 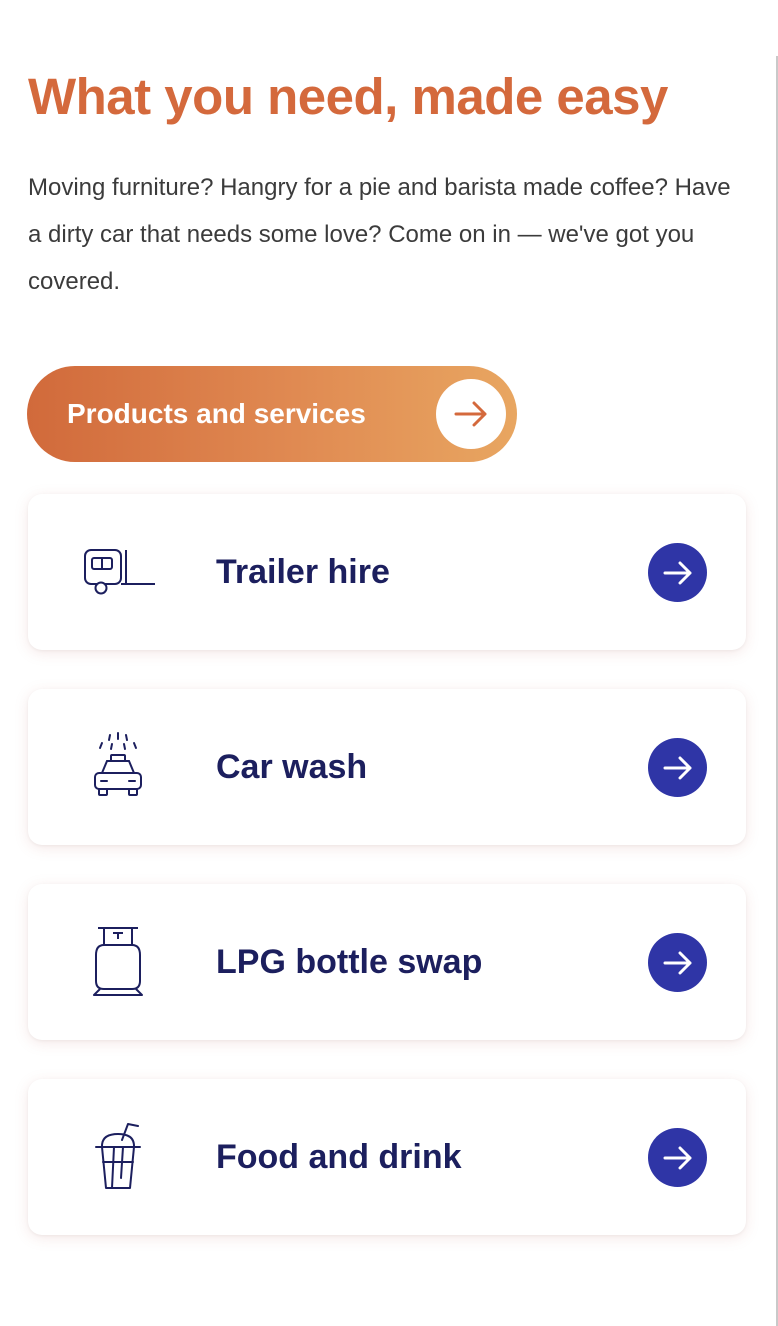 What do you see at coordinates (348, 96) in the screenshot?
I see `section-title: What you need, made easy` at bounding box center [348, 96].